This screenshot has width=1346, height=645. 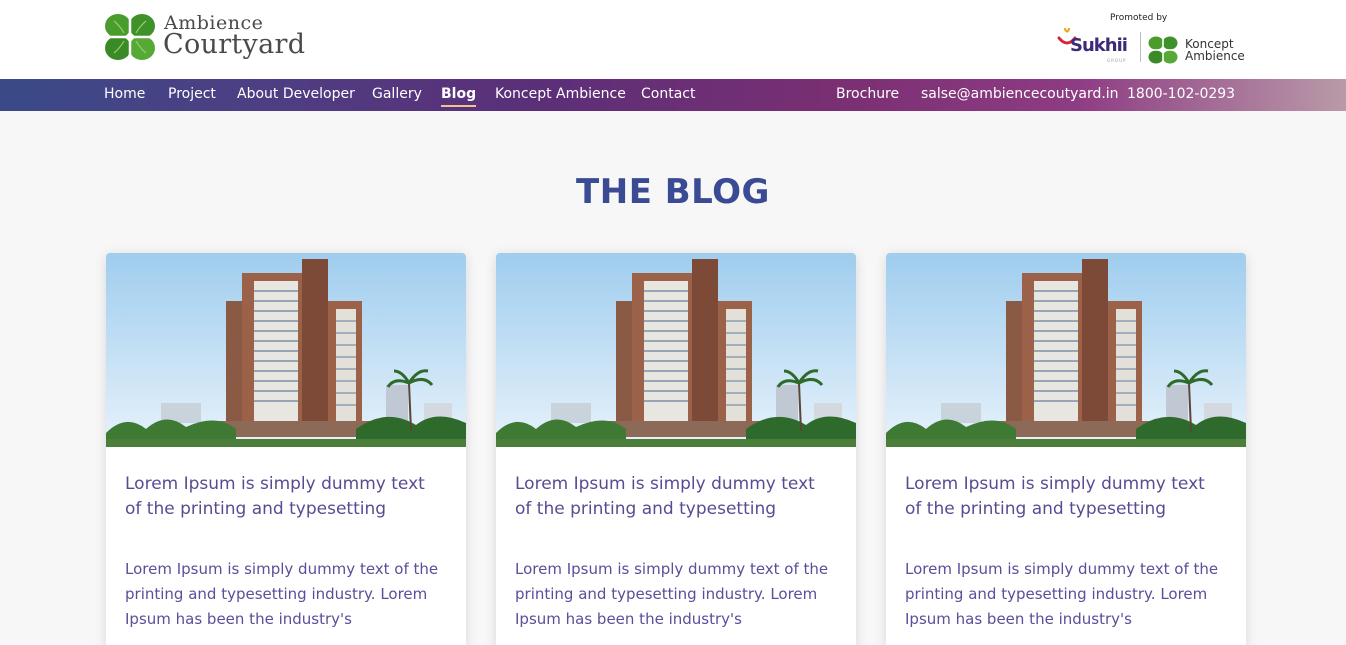 I want to click on nav-gallery: Gallery, so click(x=397, y=94).